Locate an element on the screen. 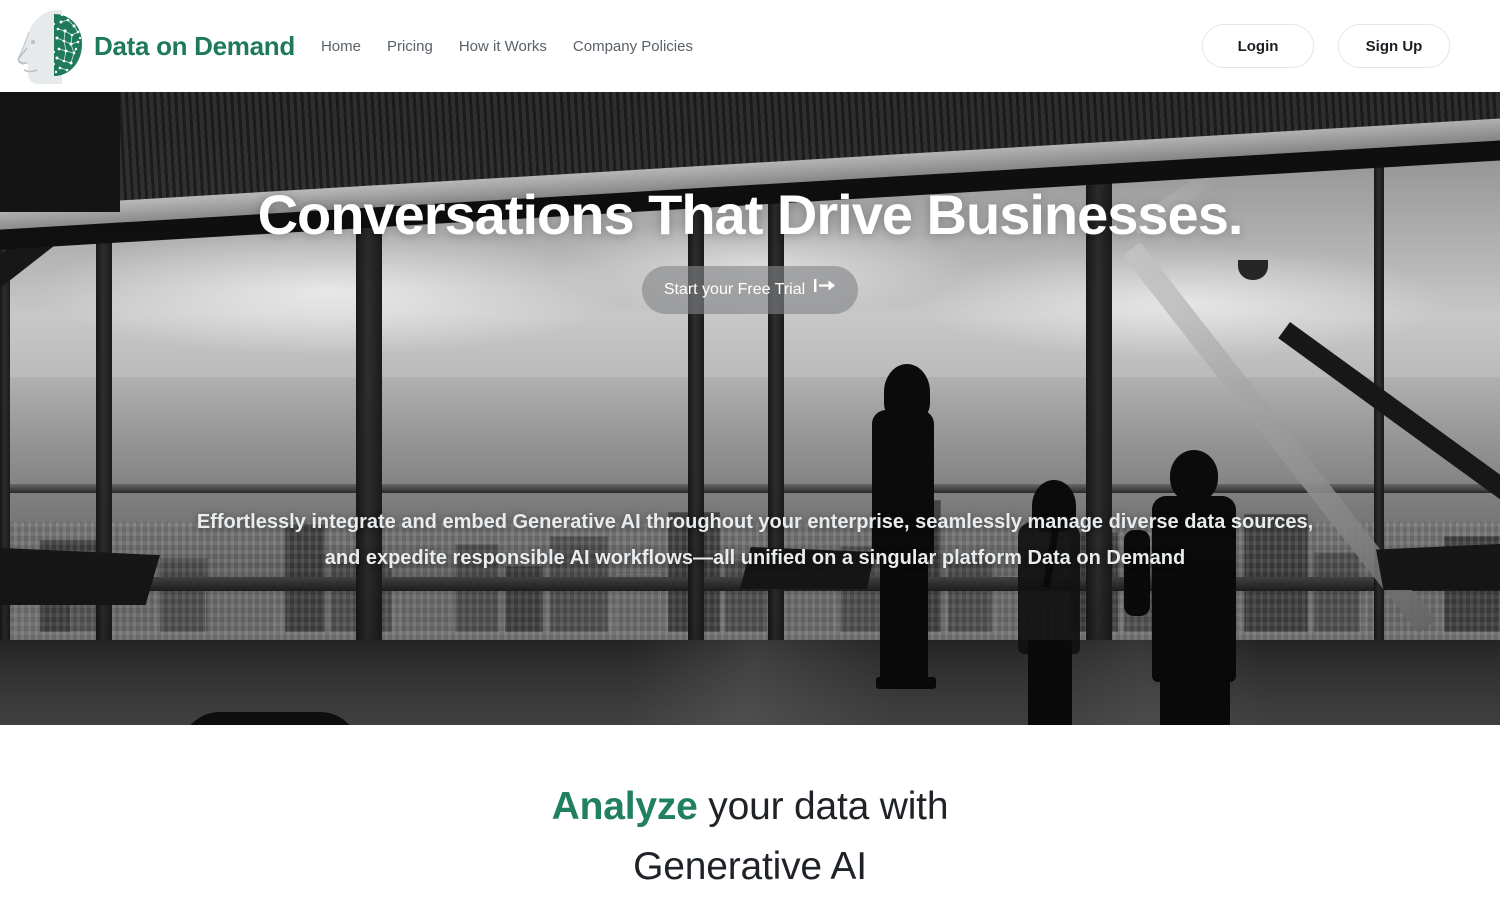 The width and height of the screenshot is (1500, 900). bar-arrow-right-icon is located at coordinates (825, 287).